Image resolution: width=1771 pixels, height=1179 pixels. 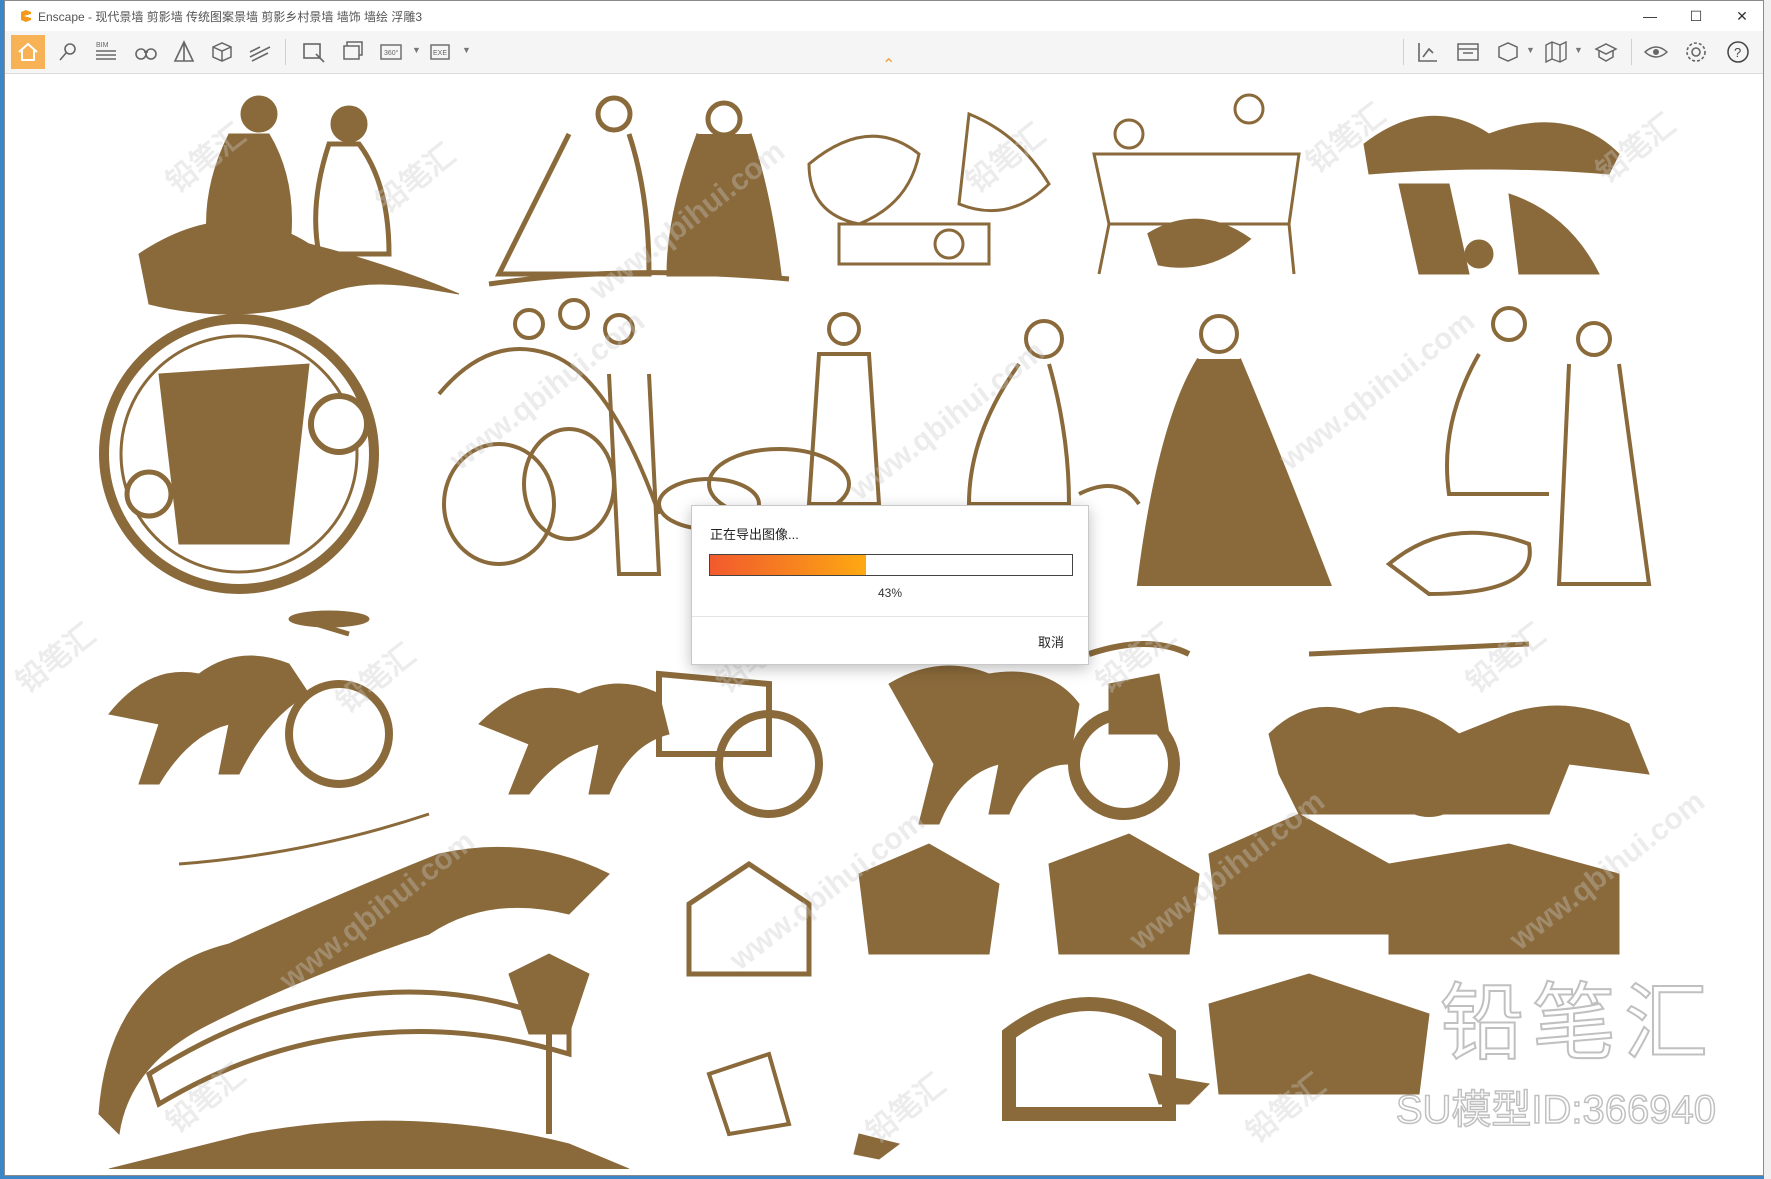 I want to click on svg-text: BIM, so click(x=102, y=45).